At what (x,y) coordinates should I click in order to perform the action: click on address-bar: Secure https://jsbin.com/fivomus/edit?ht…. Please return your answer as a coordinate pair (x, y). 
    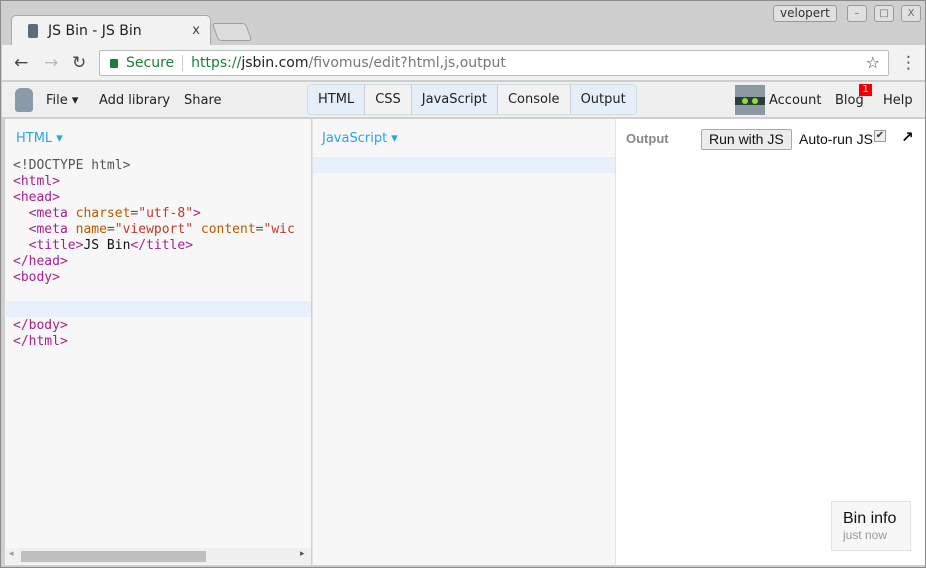
    Looking at the image, I should click on (494, 63).